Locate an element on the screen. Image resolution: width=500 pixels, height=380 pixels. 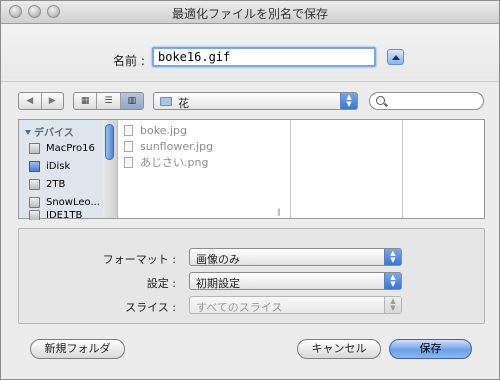
folder-icon is located at coordinates (166, 101).